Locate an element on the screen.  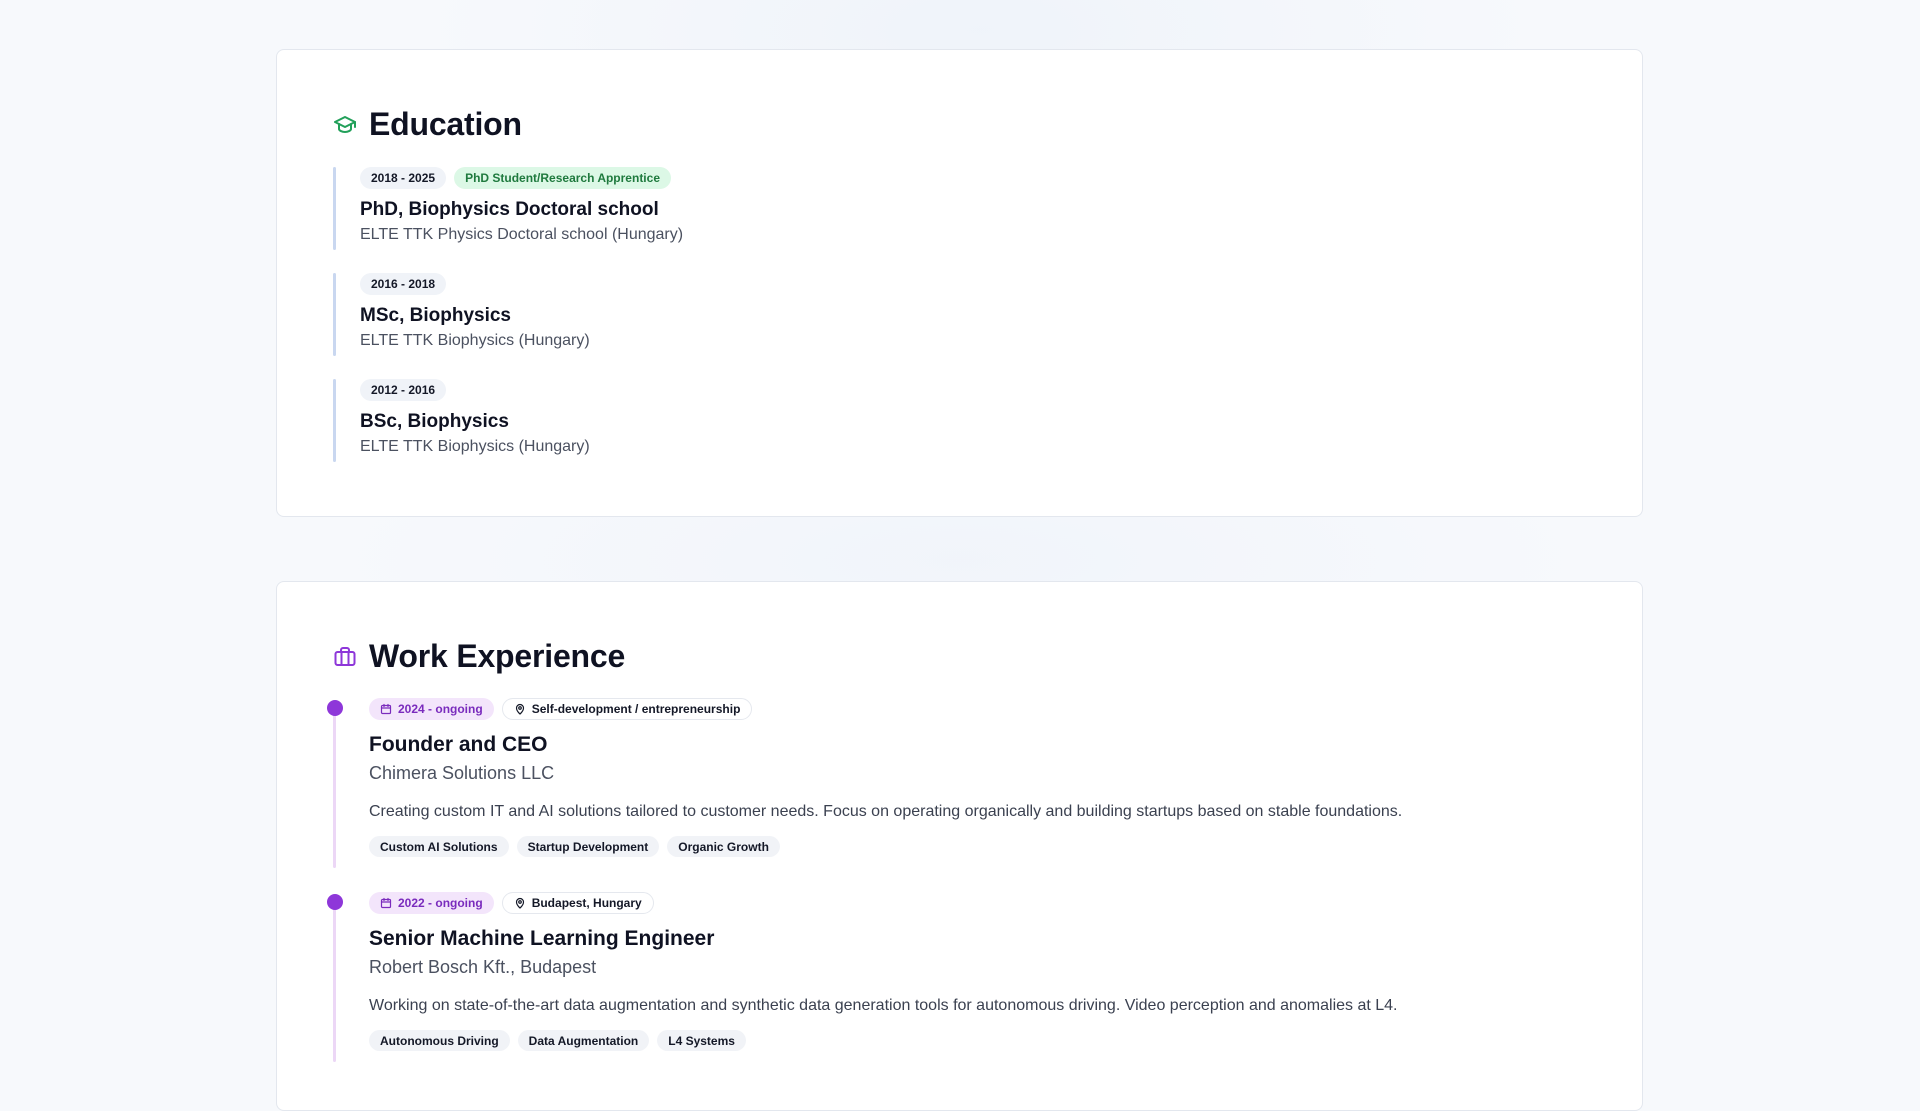
company-name: Chimera Solutions LLC is located at coordinates (462, 773).